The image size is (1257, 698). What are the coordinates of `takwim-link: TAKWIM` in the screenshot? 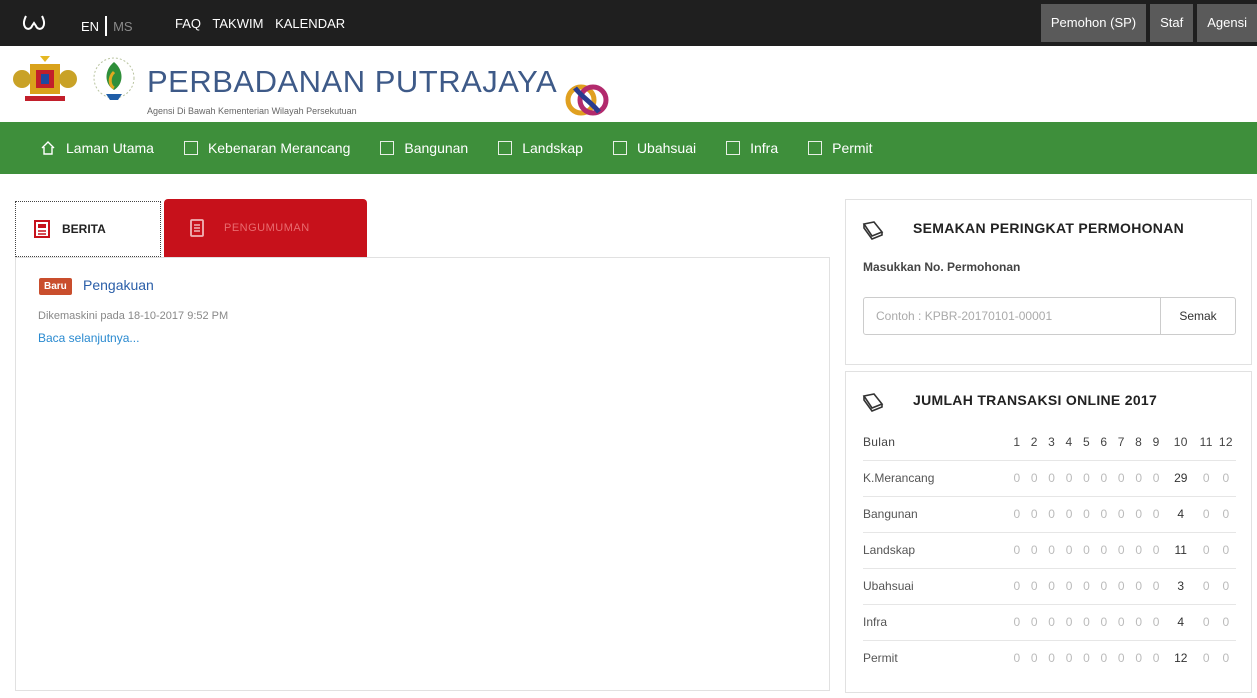 It's located at (237, 23).